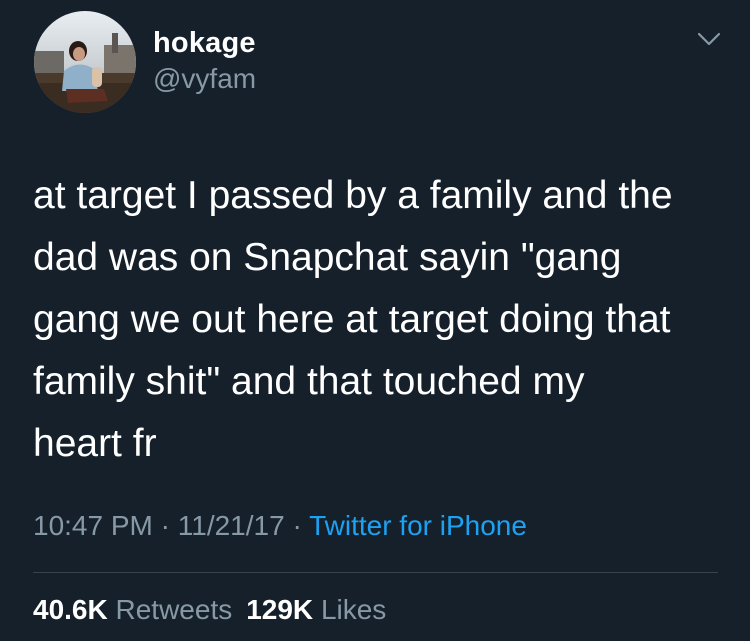  I want to click on retweets-stat: 40.6K Retweets, so click(132, 609).